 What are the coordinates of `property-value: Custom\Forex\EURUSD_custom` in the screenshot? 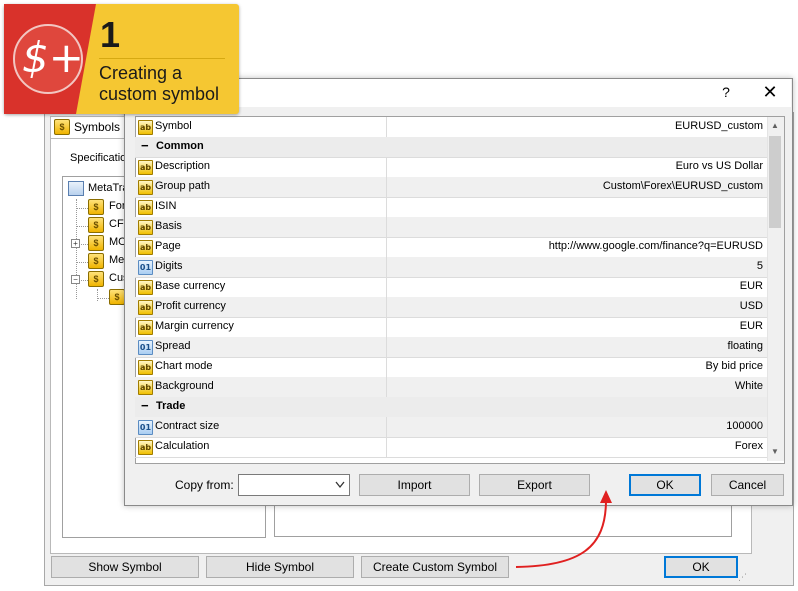 It's located at (683, 186).